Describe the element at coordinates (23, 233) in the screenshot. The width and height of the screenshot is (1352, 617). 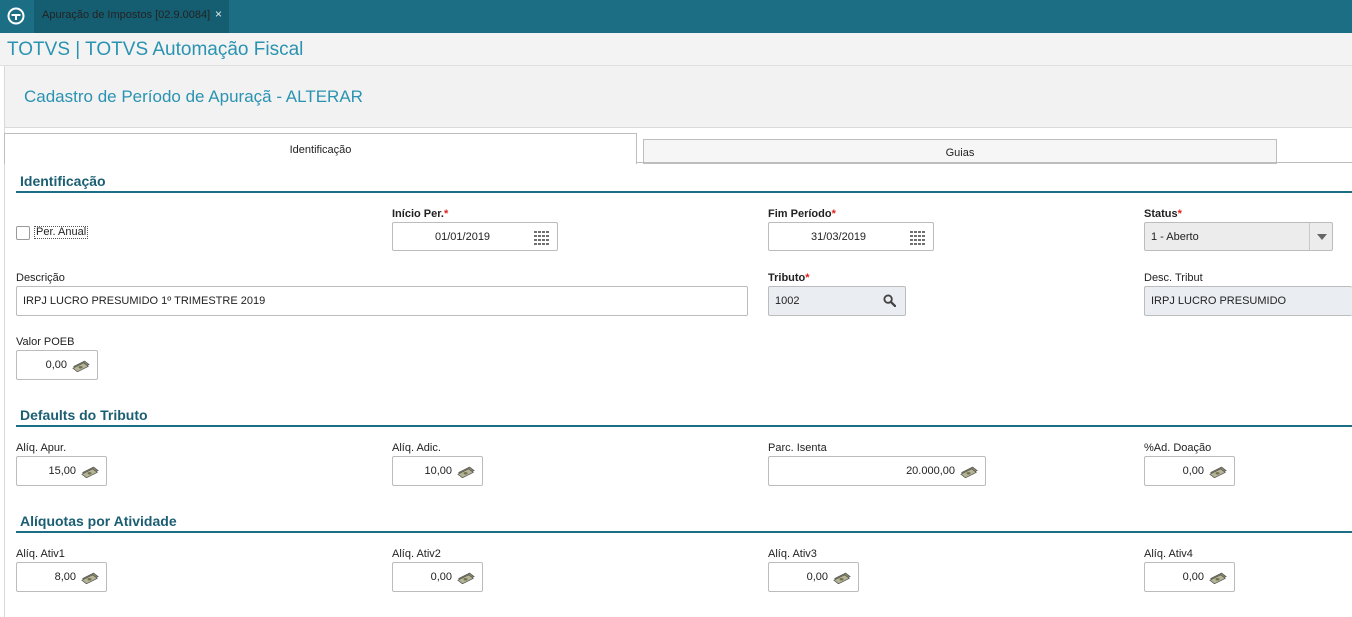
I see `per-anual-checkbox` at that location.